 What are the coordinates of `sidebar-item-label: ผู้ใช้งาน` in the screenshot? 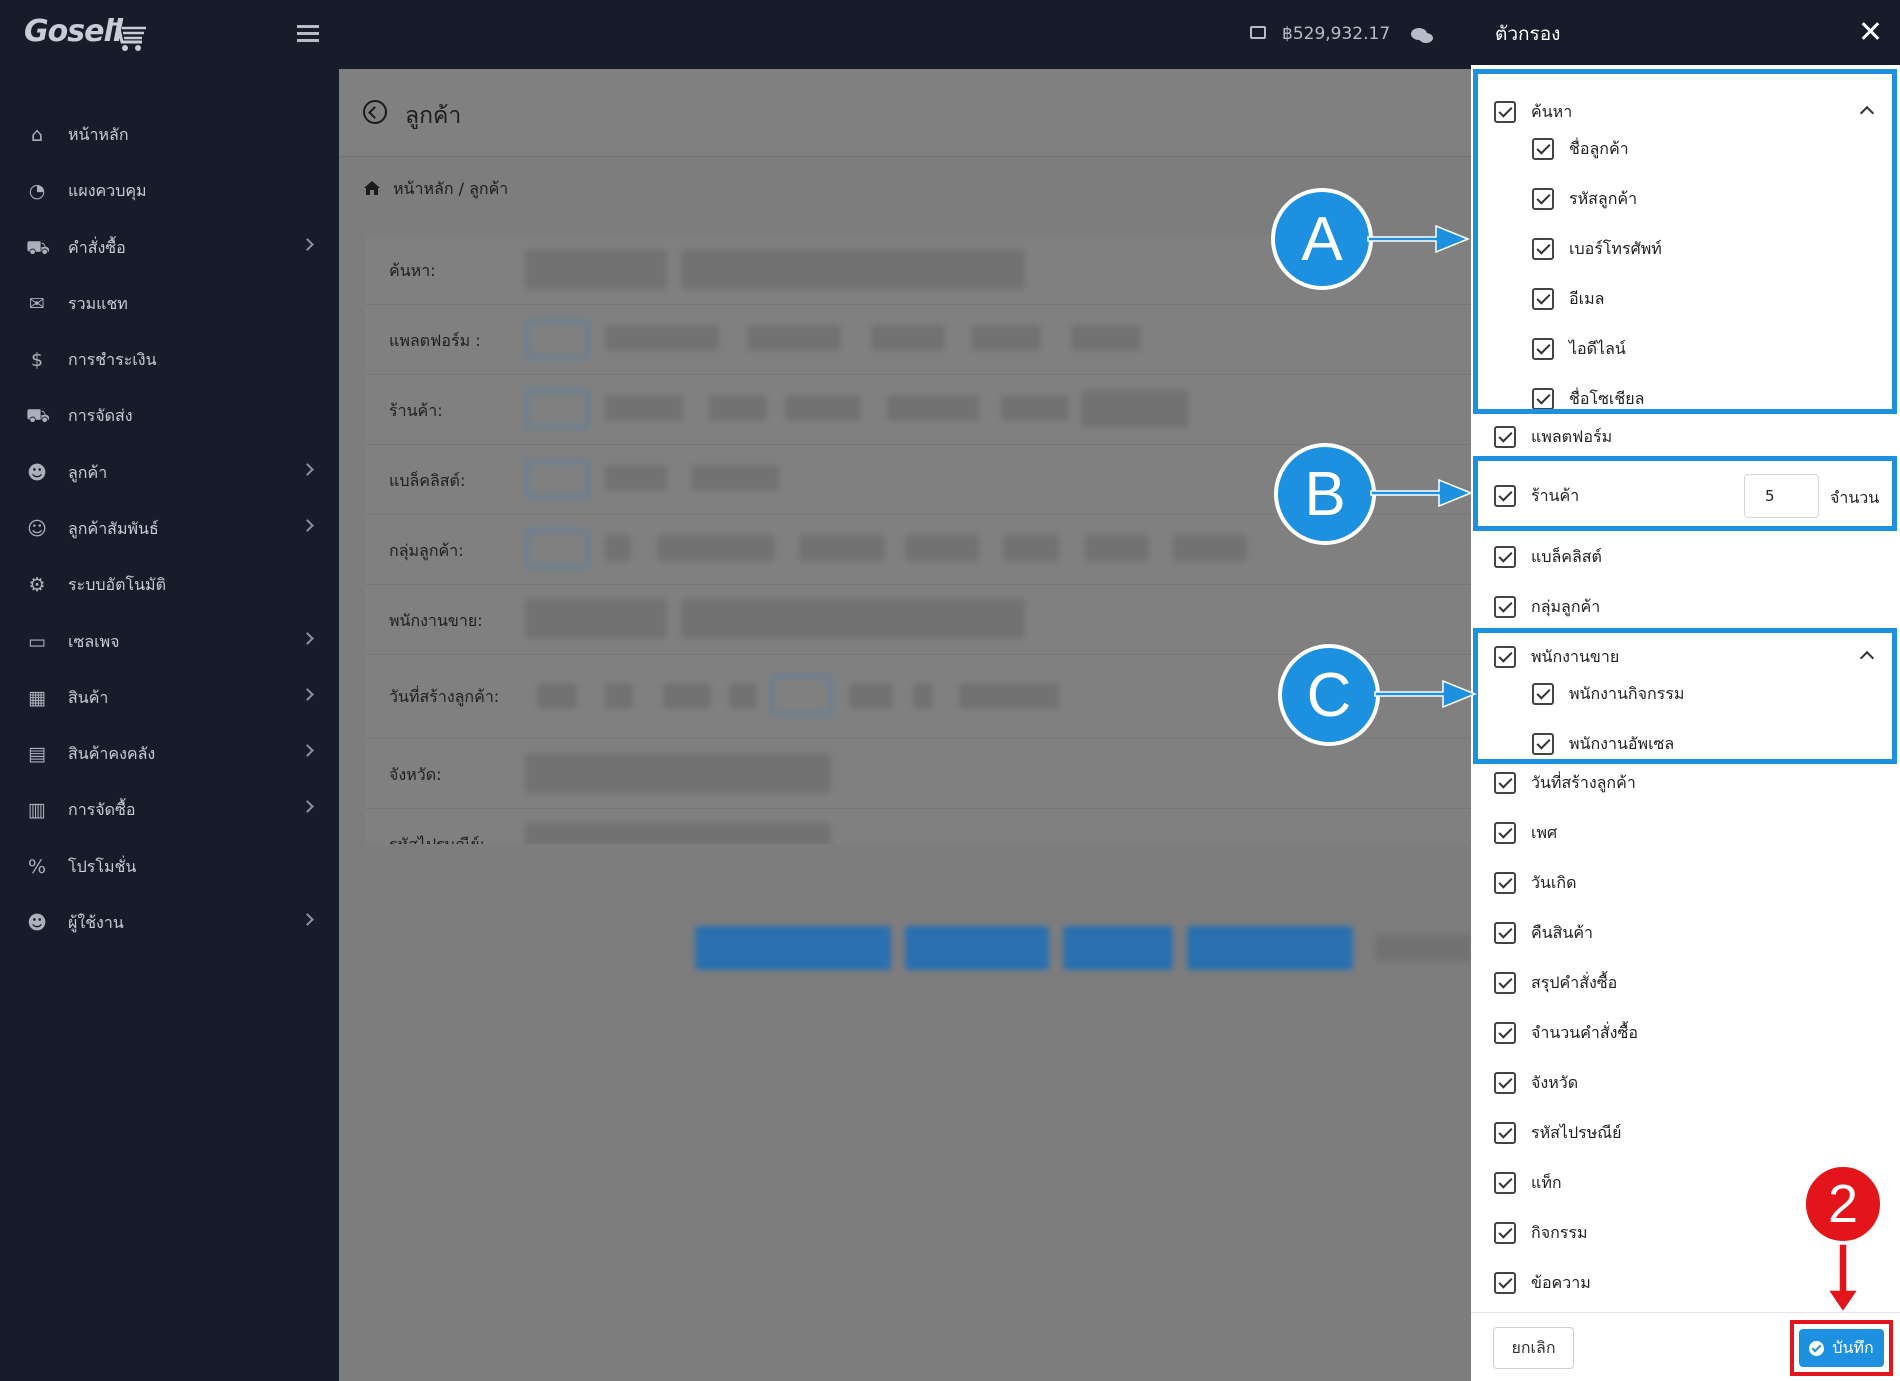 It's located at (96, 922).